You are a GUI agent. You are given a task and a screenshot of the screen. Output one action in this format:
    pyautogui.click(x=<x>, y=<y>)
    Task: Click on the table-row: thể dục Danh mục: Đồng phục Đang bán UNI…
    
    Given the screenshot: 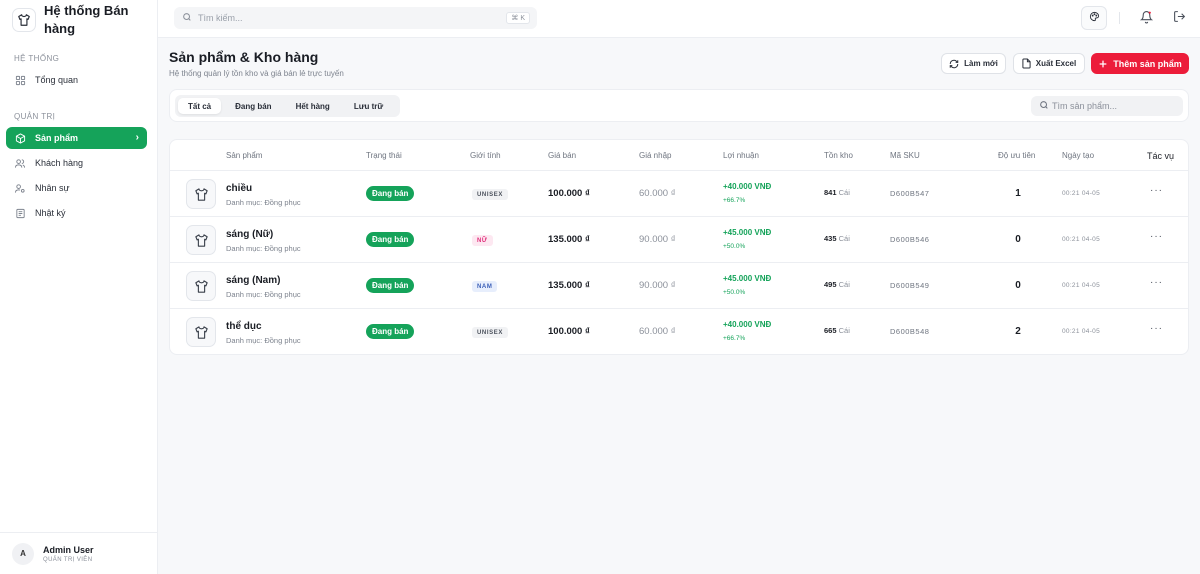 What is the action you would take?
    pyautogui.click(x=679, y=331)
    